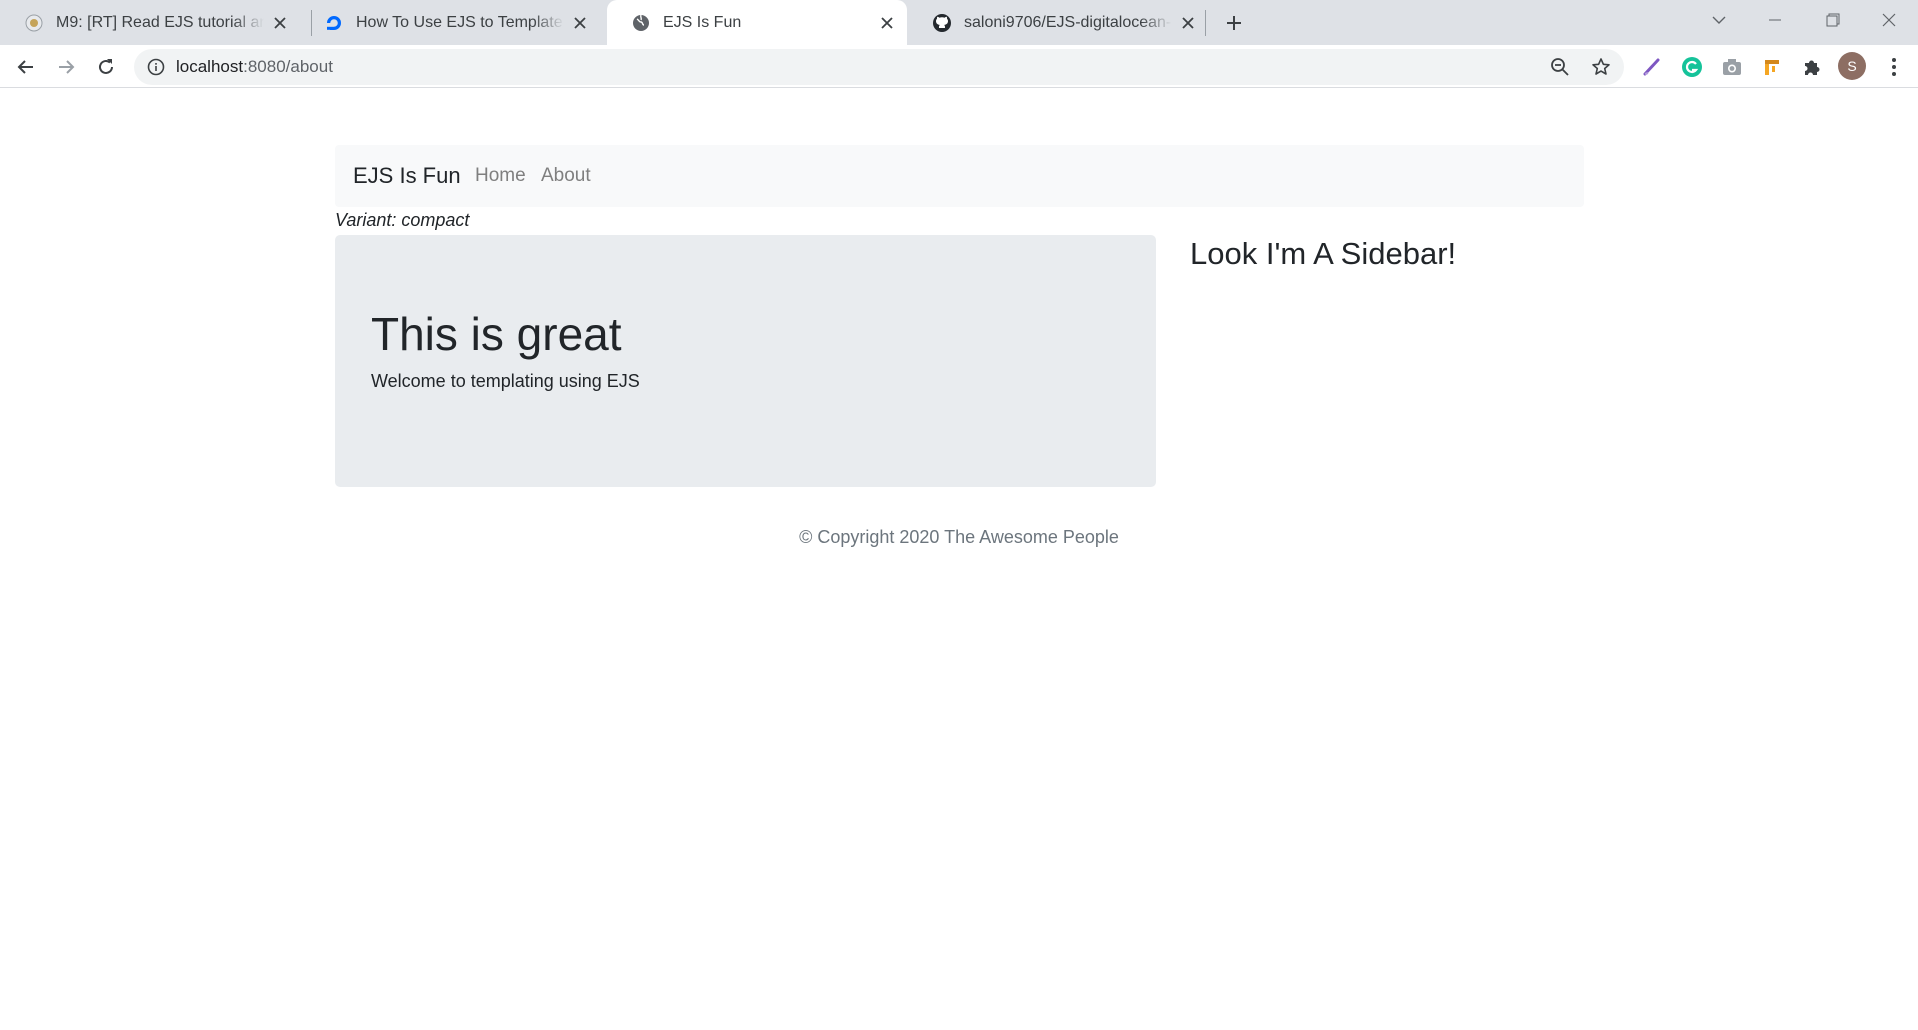  I want to click on navbar-brand: EJS Is Fun, so click(407, 176).